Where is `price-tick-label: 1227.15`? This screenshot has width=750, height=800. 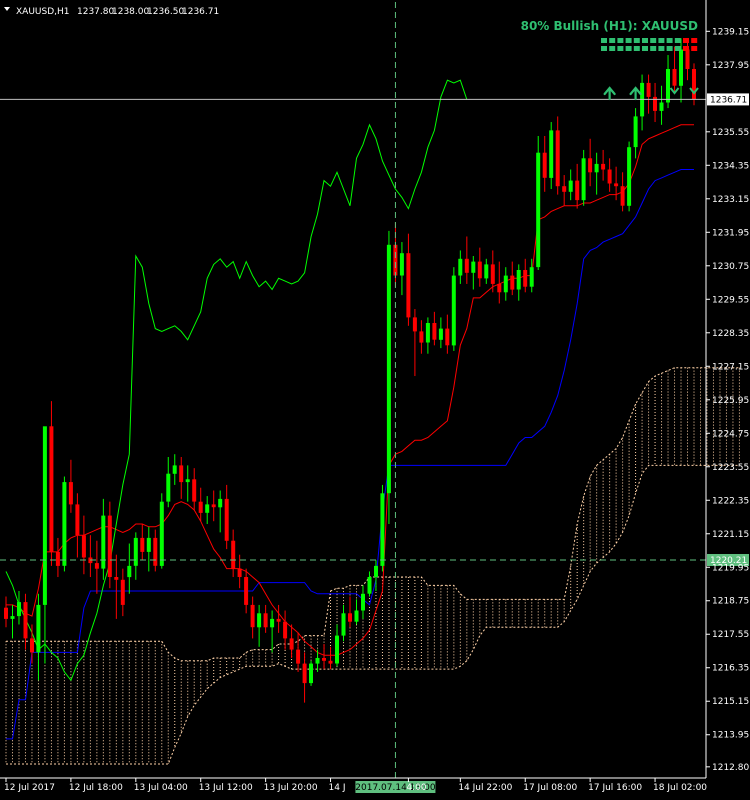
price-tick-label: 1227.15 is located at coordinates (730, 367).